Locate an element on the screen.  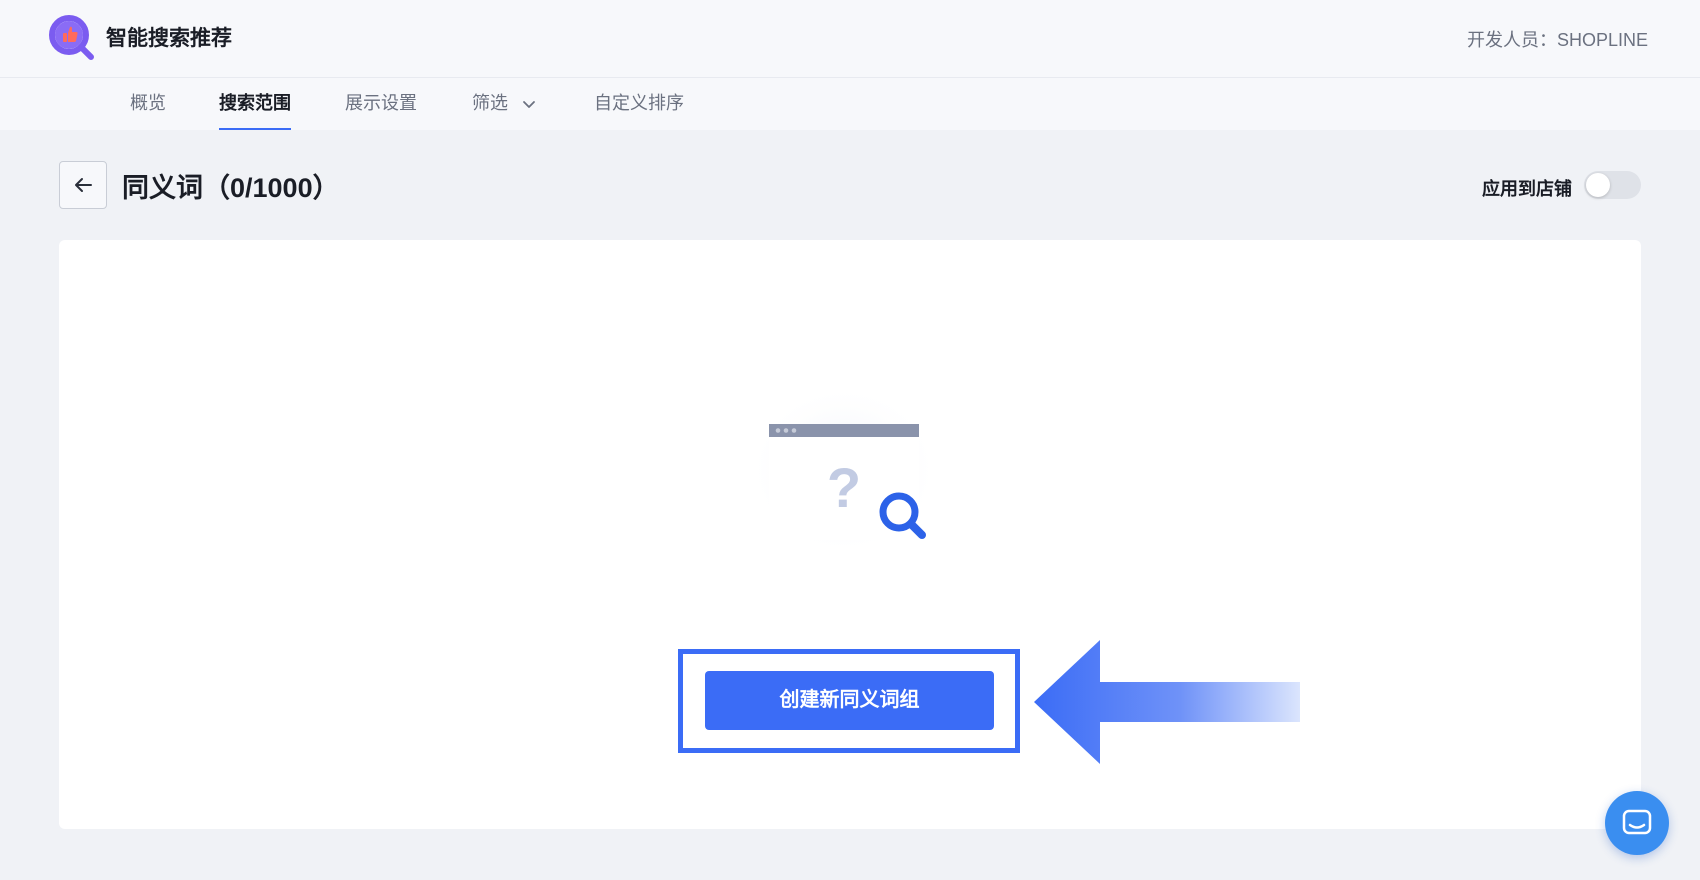
apply-to-store-toggle is located at coordinates (1612, 185).